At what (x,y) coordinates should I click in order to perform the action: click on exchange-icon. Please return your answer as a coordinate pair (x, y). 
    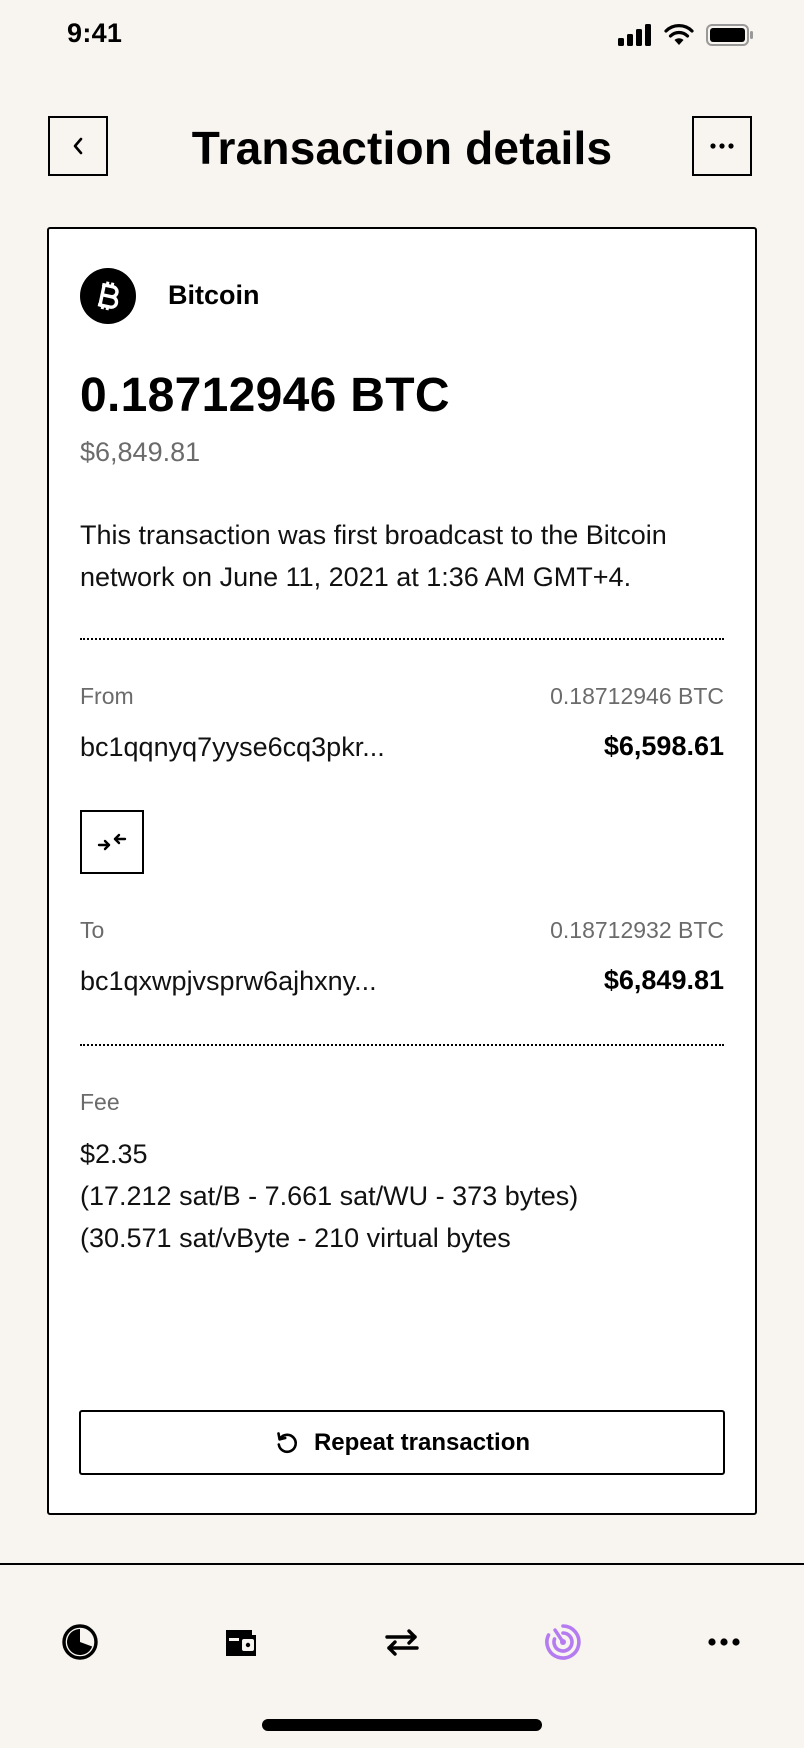
    Looking at the image, I should click on (402, 1642).